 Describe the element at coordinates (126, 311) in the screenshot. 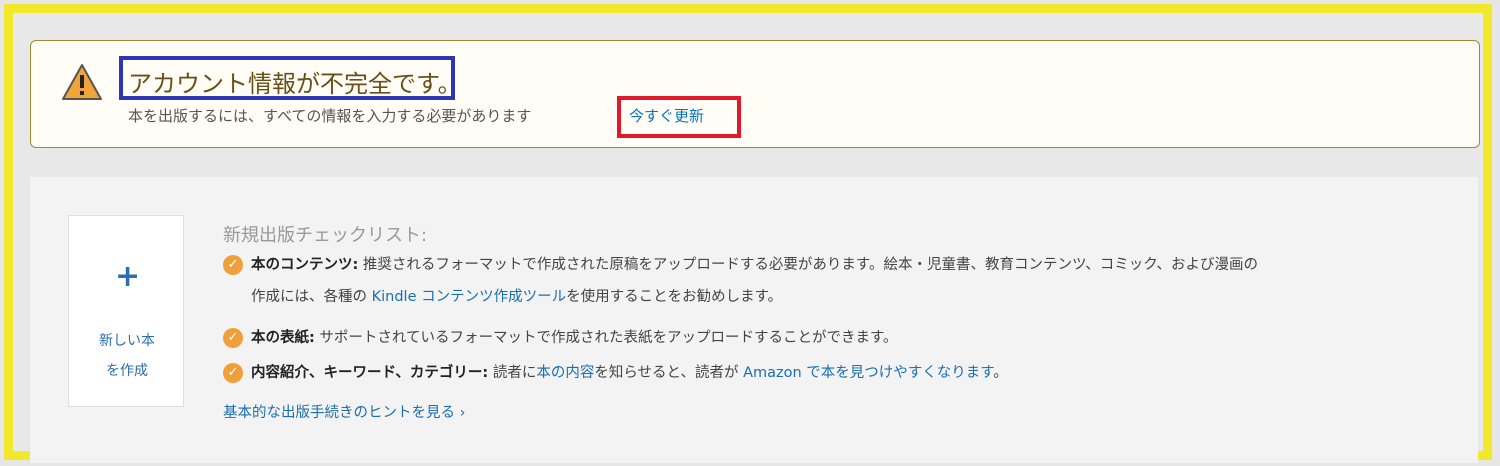

I see `create-new-book-card: + 新しい本 を作成` at that location.